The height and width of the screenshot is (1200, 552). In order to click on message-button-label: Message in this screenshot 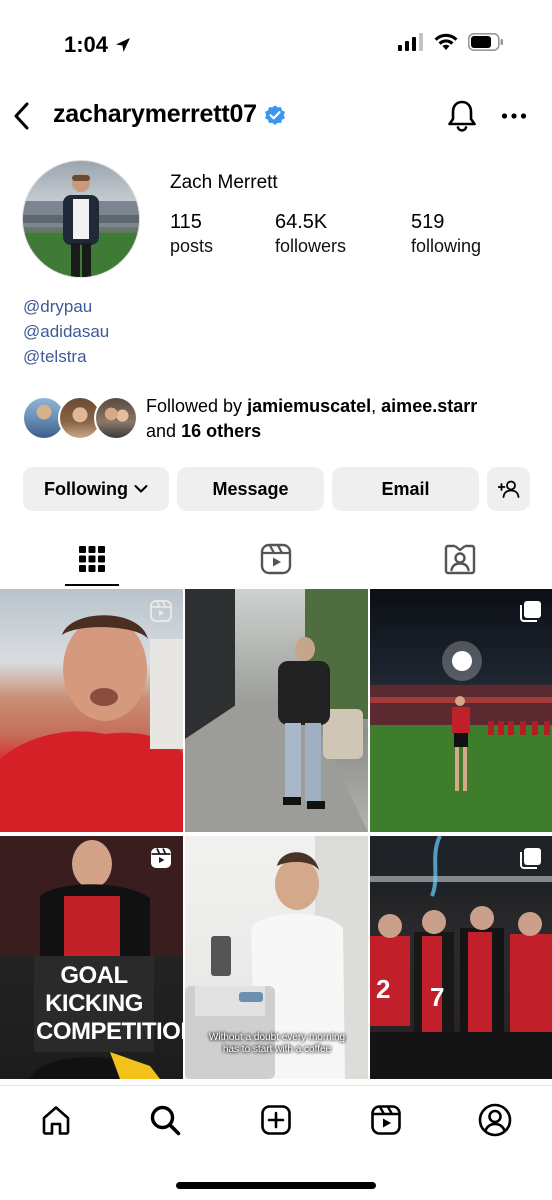, I will do `click(250, 488)`.